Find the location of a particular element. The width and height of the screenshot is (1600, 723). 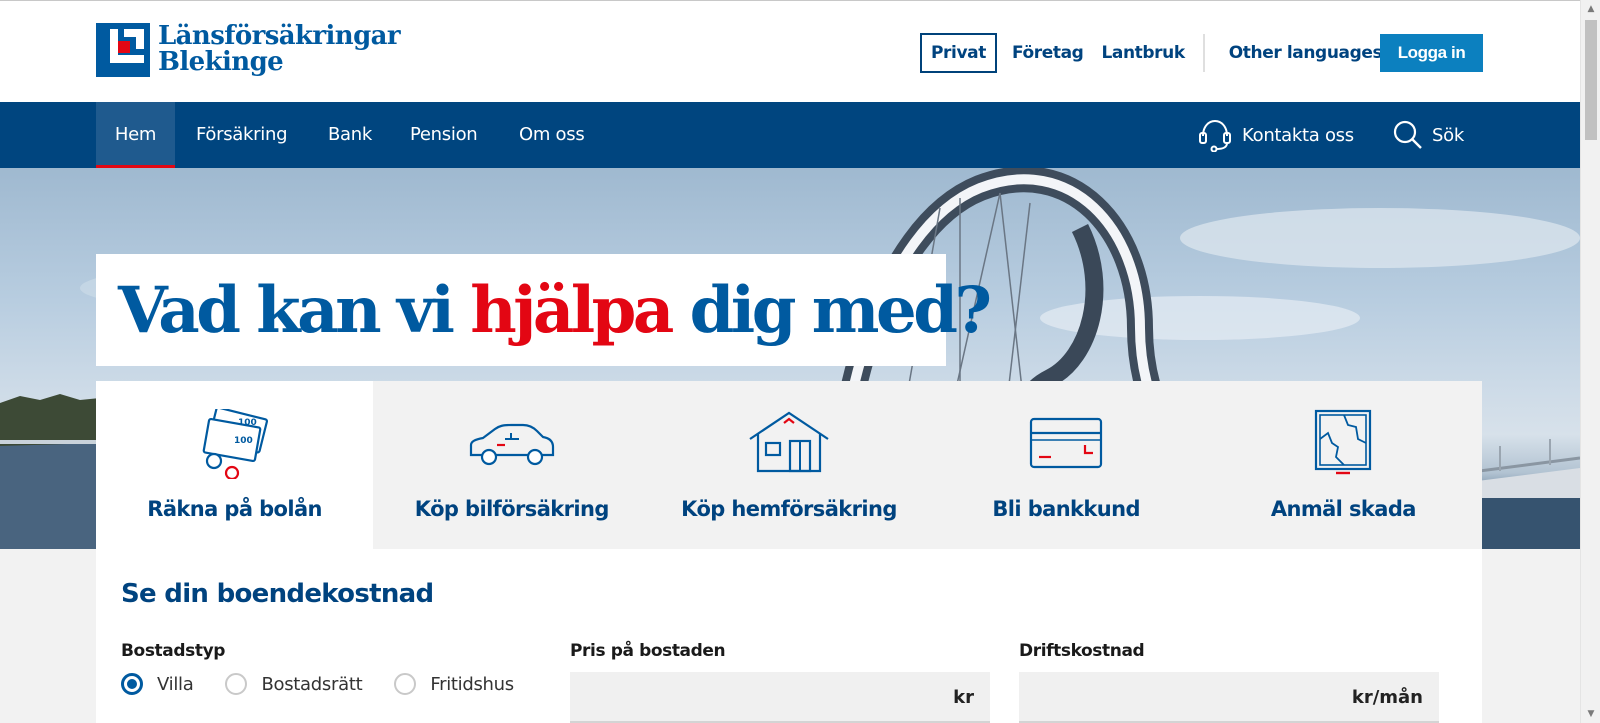

price-field: kr is located at coordinates (780, 697).